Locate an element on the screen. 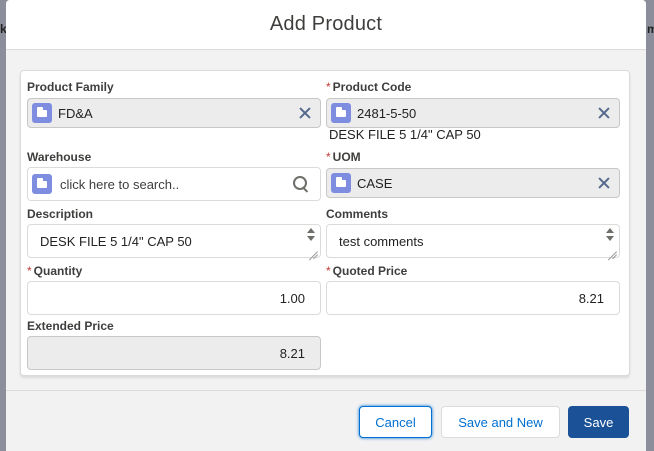  description-label: Description is located at coordinates (60, 214).